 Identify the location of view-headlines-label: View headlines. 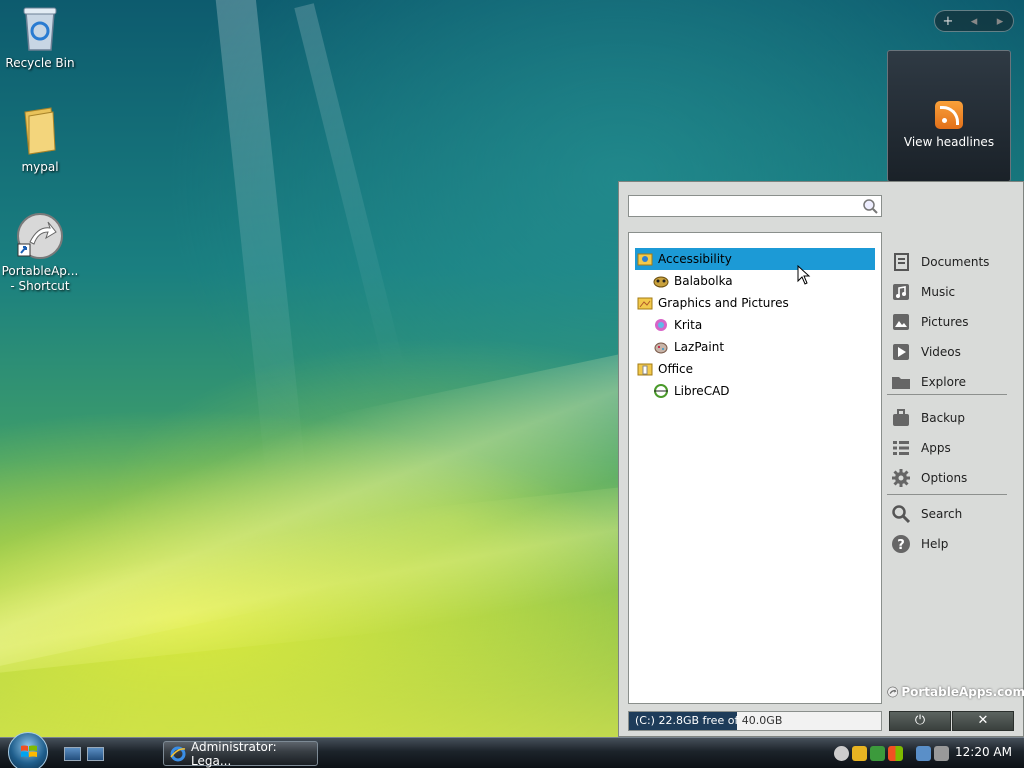
(949, 142).